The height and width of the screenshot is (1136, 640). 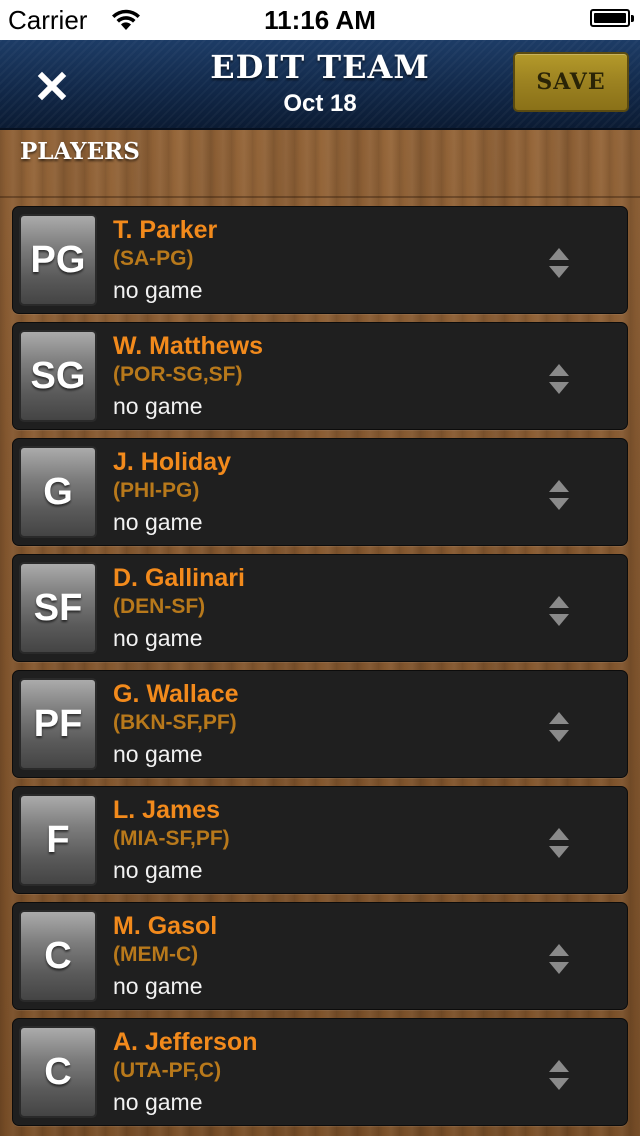 I want to click on player-row: C M. Gasol (MEM-C) no game, so click(x=320, y=956).